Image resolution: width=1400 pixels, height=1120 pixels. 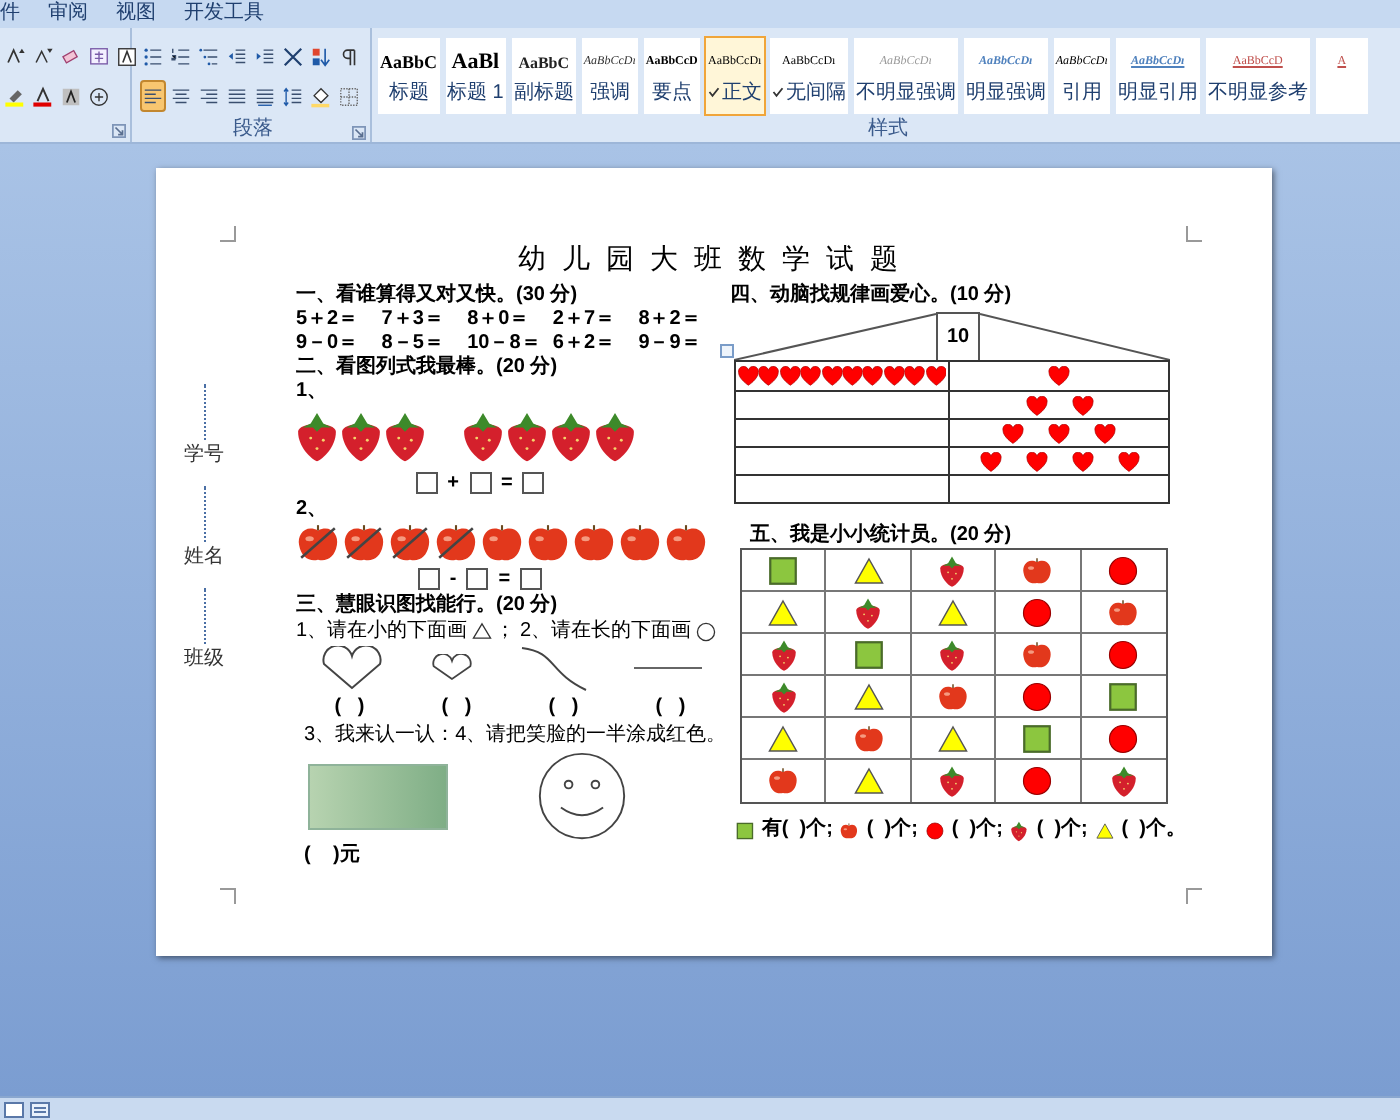 I want to click on section-heading: 二、看图列式我最棒。(20 分), so click(x=428, y=368).